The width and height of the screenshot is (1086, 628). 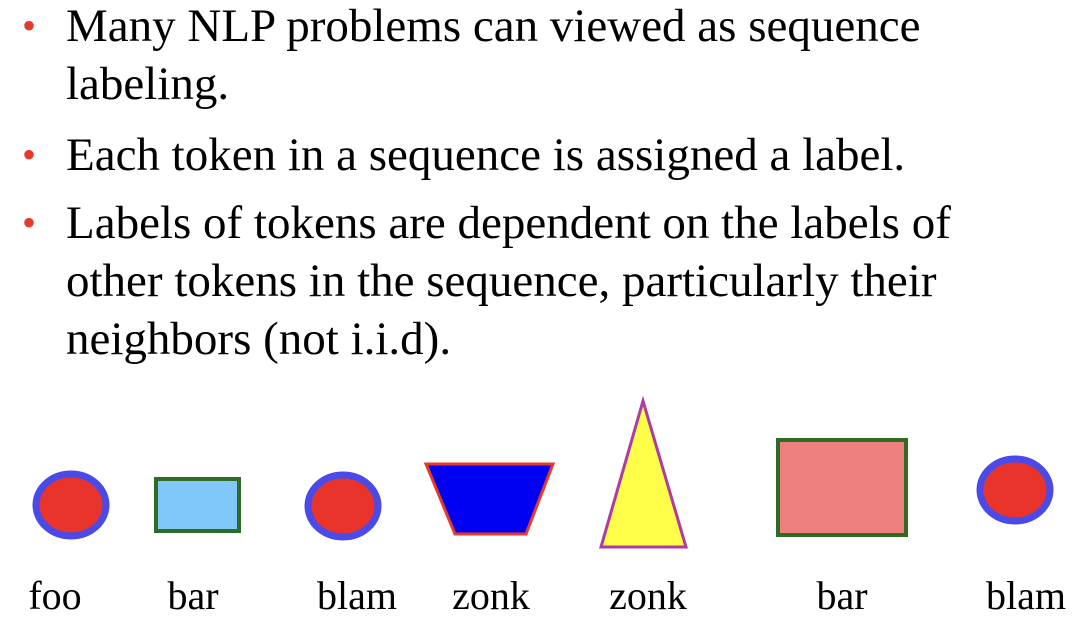 I want to click on triangle-icon, so click(x=644, y=472).